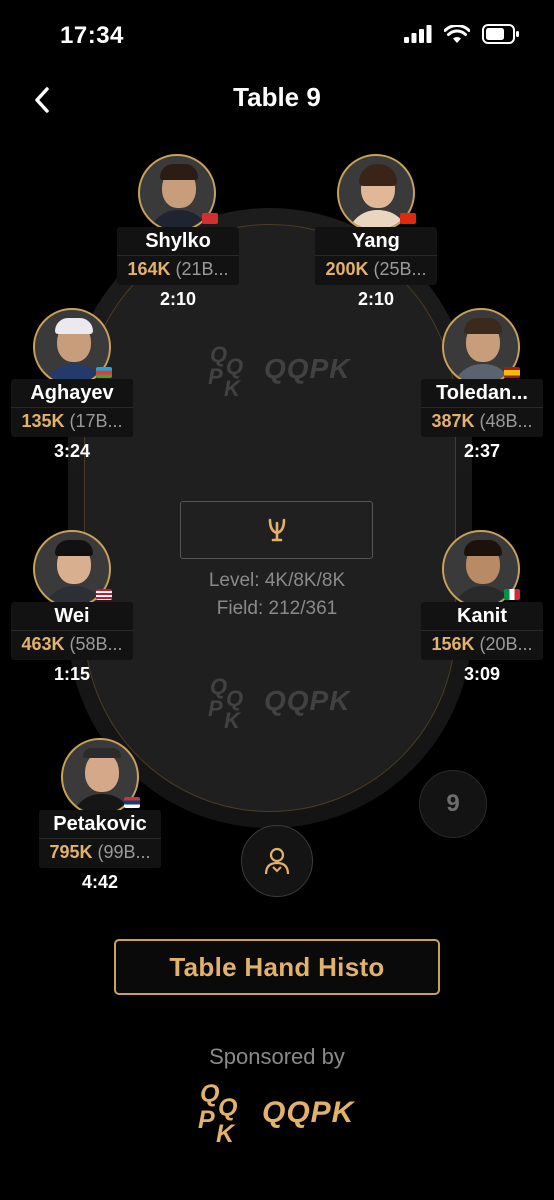  Describe the element at coordinates (218, 1114) in the screenshot. I see `sponsor-logo-mark: Q Q P K` at that location.